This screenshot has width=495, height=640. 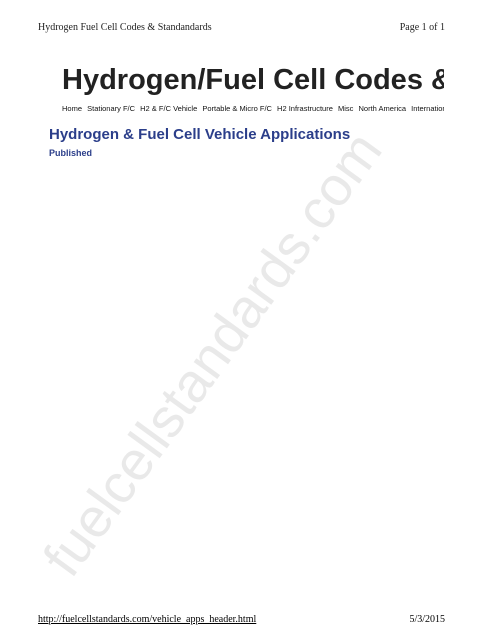 I want to click on nav-item-stationary-fc: Stationary F/C, so click(x=111, y=108).